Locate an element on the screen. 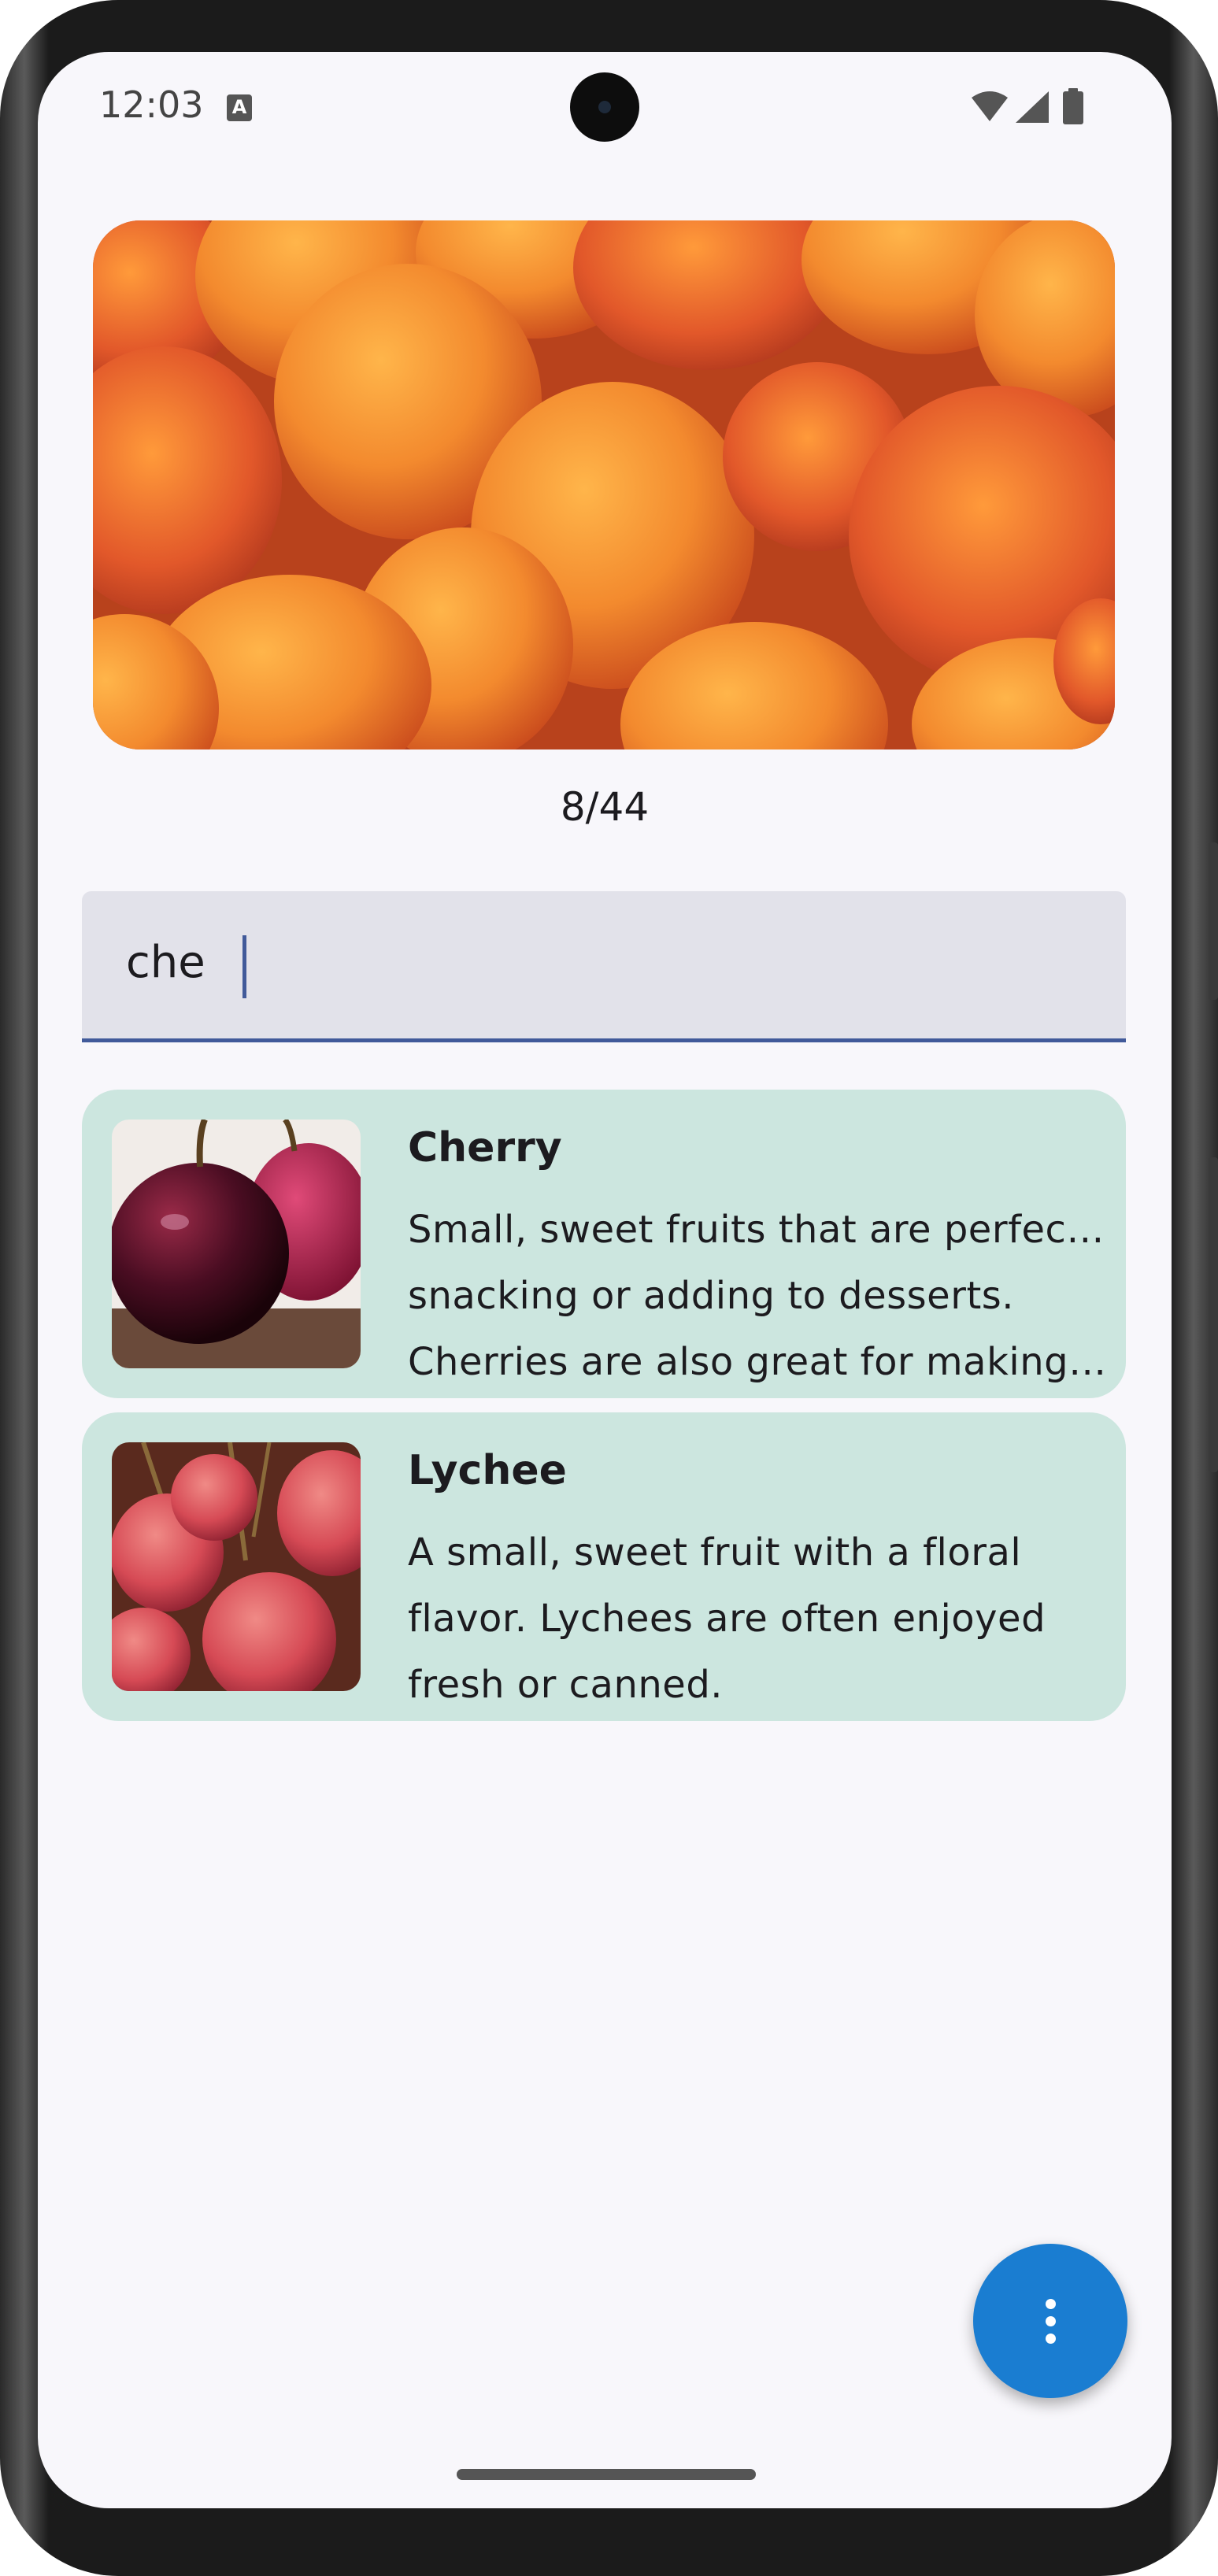  card-description-line: fresh or canned. is located at coordinates (566, 1685).